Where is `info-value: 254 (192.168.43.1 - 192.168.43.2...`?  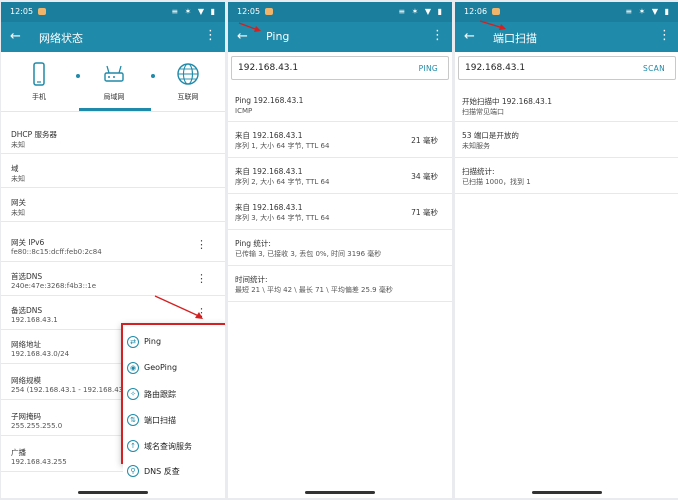 info-value: 254 (192.168.43.1 - 192.168.43.2... is located at coordinates (74, 390).